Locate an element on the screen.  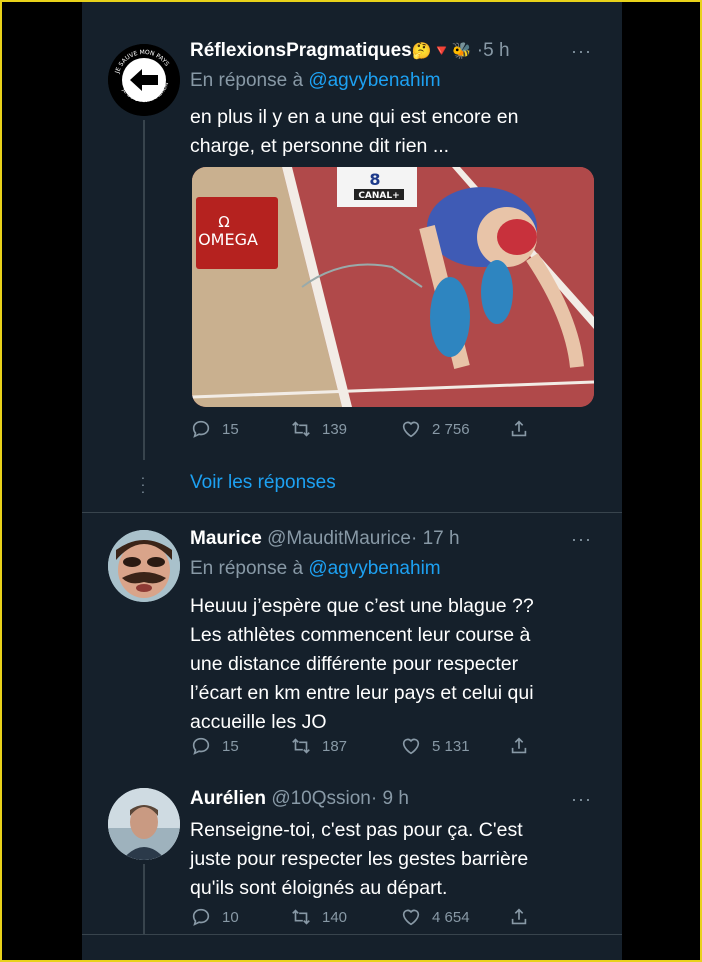
canal-logo: CANAL+ is located at coordinates (378, 196).